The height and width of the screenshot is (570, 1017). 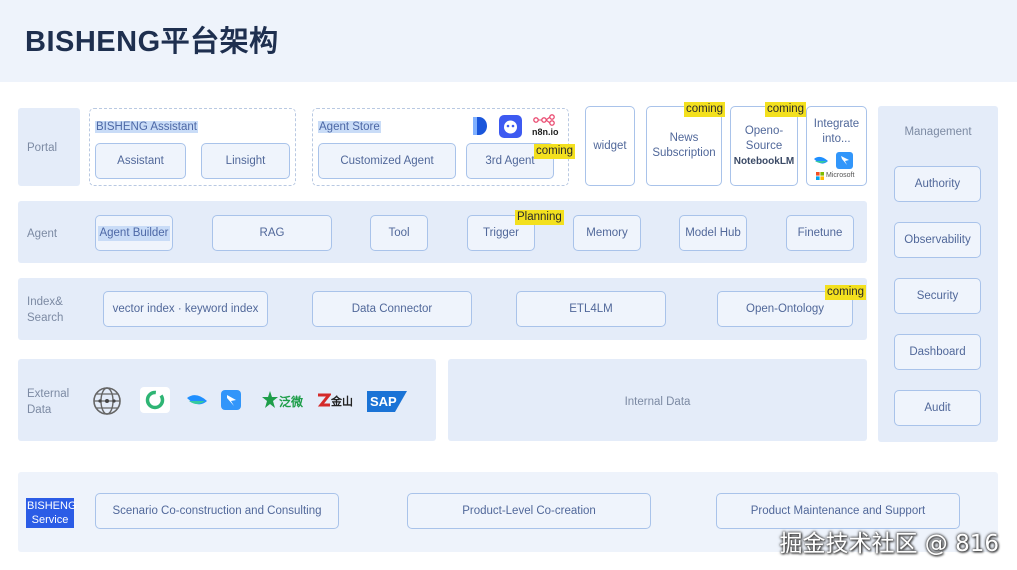 I want to click on kingdee-logo-icon, so click(x=324, y=400).